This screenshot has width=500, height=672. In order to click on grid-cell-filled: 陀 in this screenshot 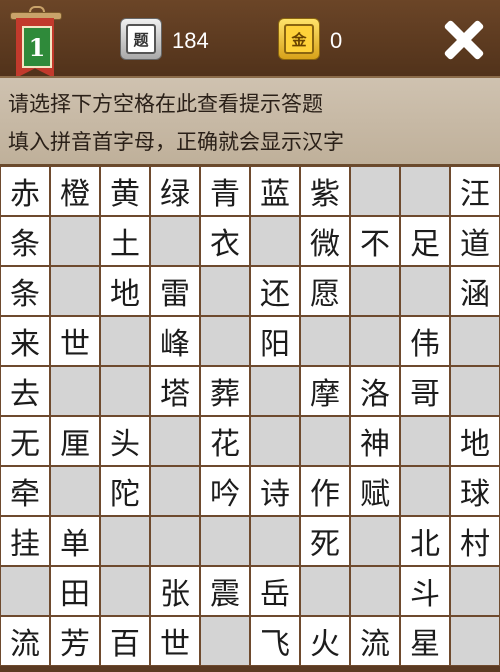, I will do `click(125, 491)`.